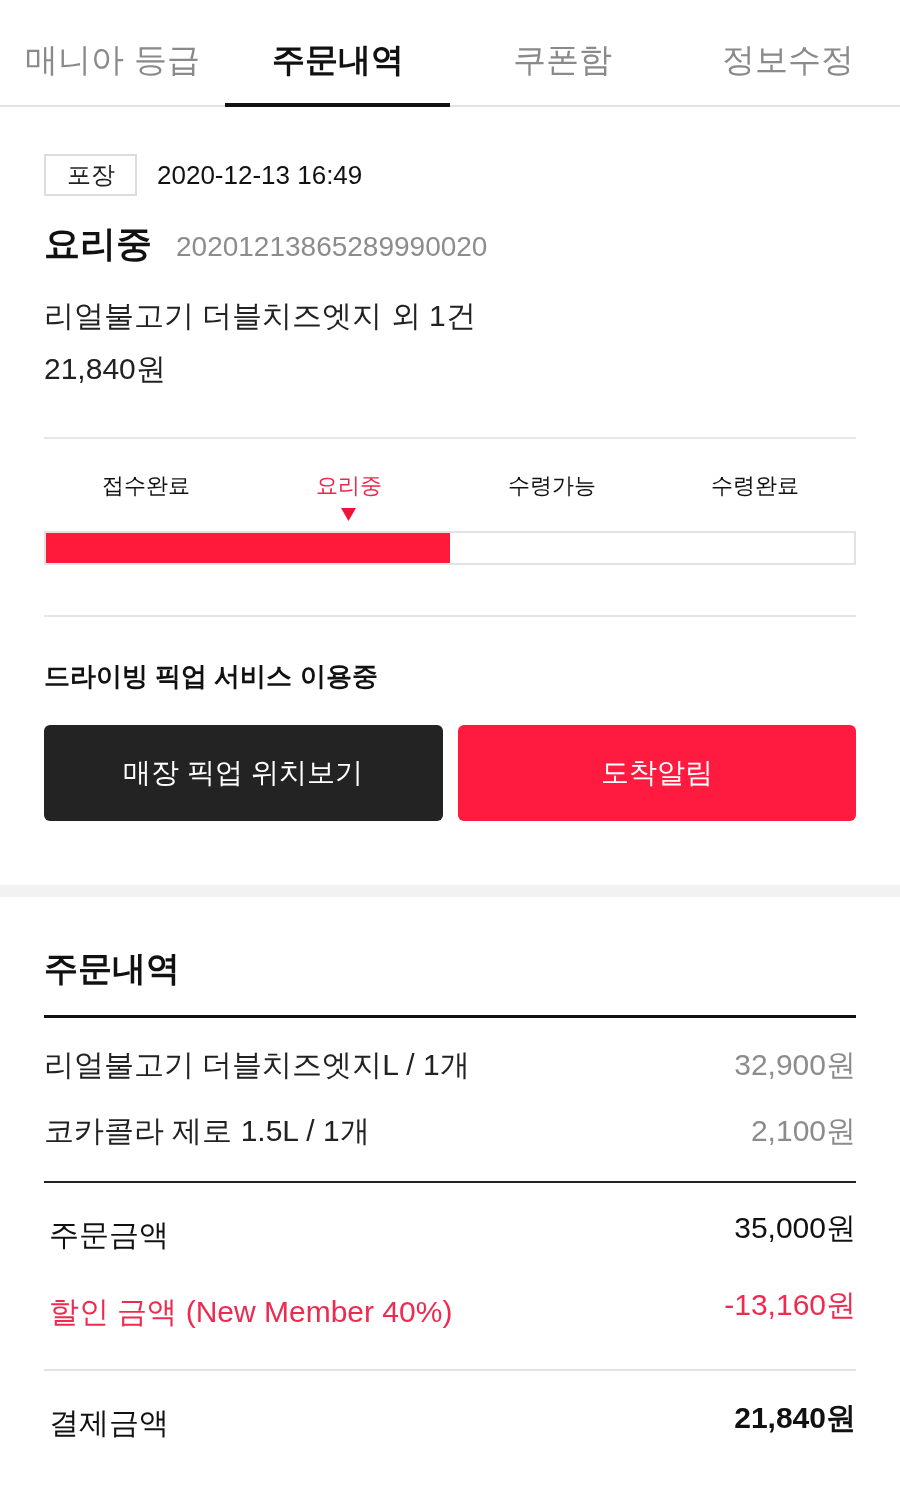 The height and width of the screenshot is (1489, 900). I want to click on tab: 매니아 등급, so click(112, 71).